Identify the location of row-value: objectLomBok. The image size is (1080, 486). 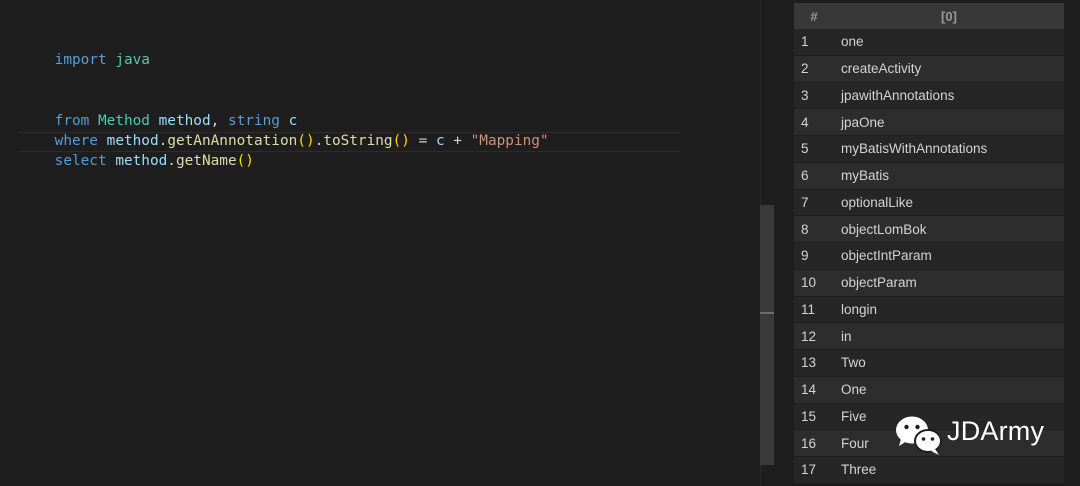
(949, 229).